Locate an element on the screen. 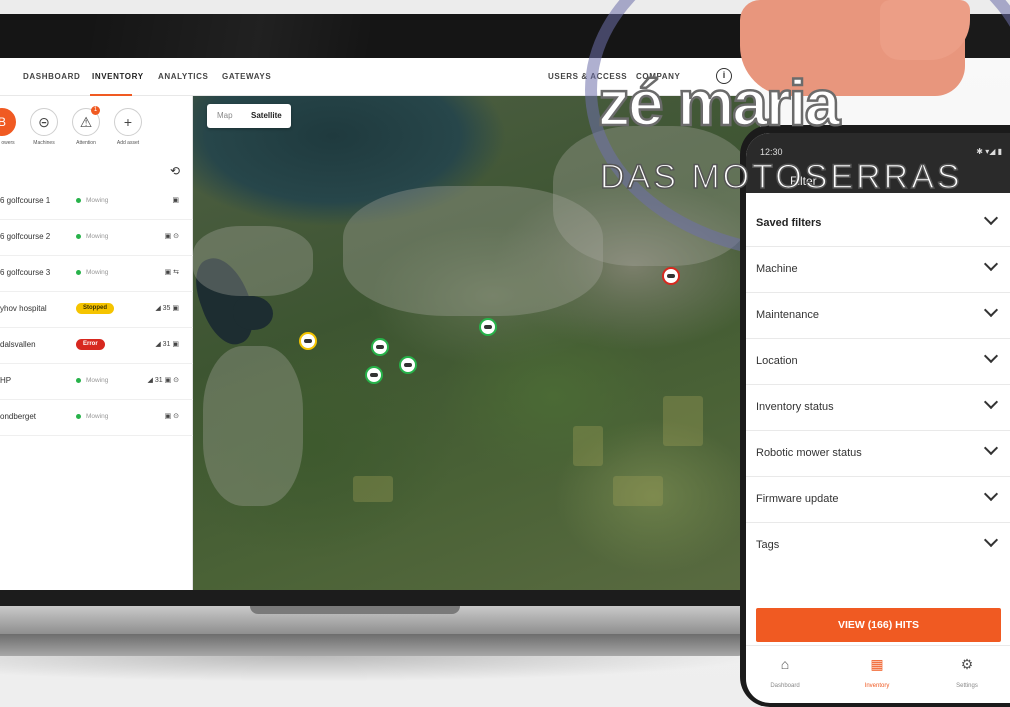  filter-robotic-mower-status: Robotic mower status is located at coordinates (878, 454).